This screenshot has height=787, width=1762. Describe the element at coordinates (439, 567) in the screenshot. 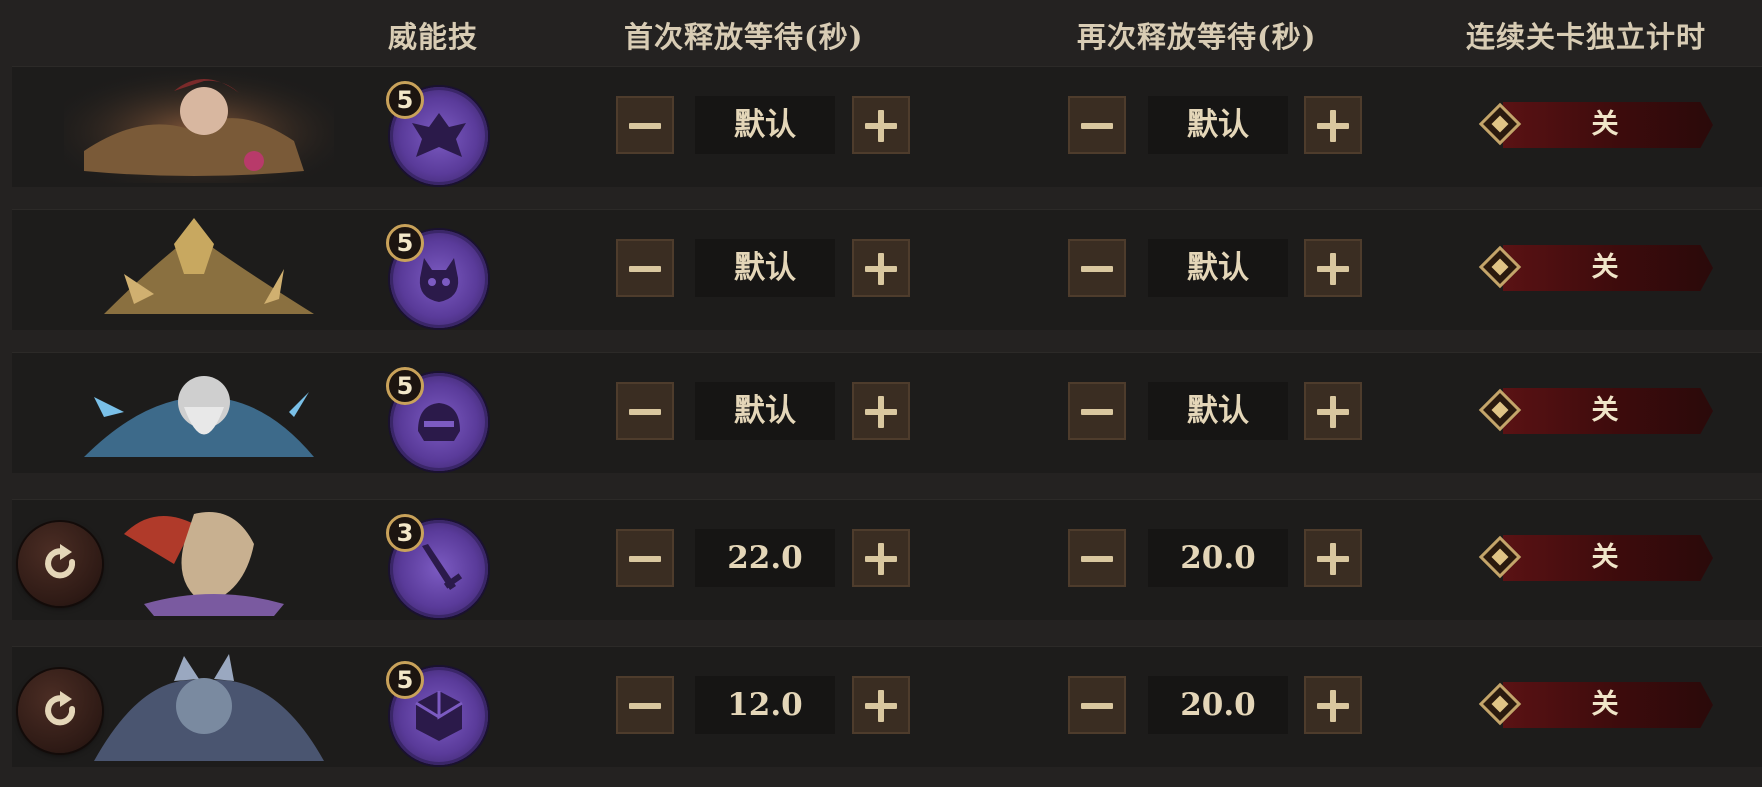

I see `skill-slot: 3` at that location.